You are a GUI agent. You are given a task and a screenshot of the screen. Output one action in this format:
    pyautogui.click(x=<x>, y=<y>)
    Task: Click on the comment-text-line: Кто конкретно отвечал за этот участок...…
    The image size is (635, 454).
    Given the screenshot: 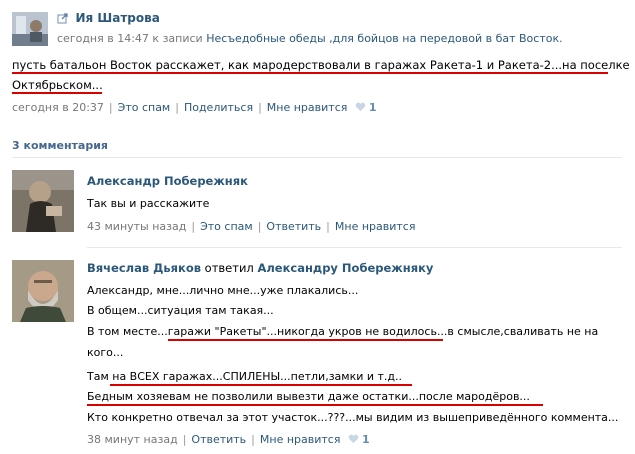 What is the action you would take?
    pyautogui.click(x=353, y=417)
    